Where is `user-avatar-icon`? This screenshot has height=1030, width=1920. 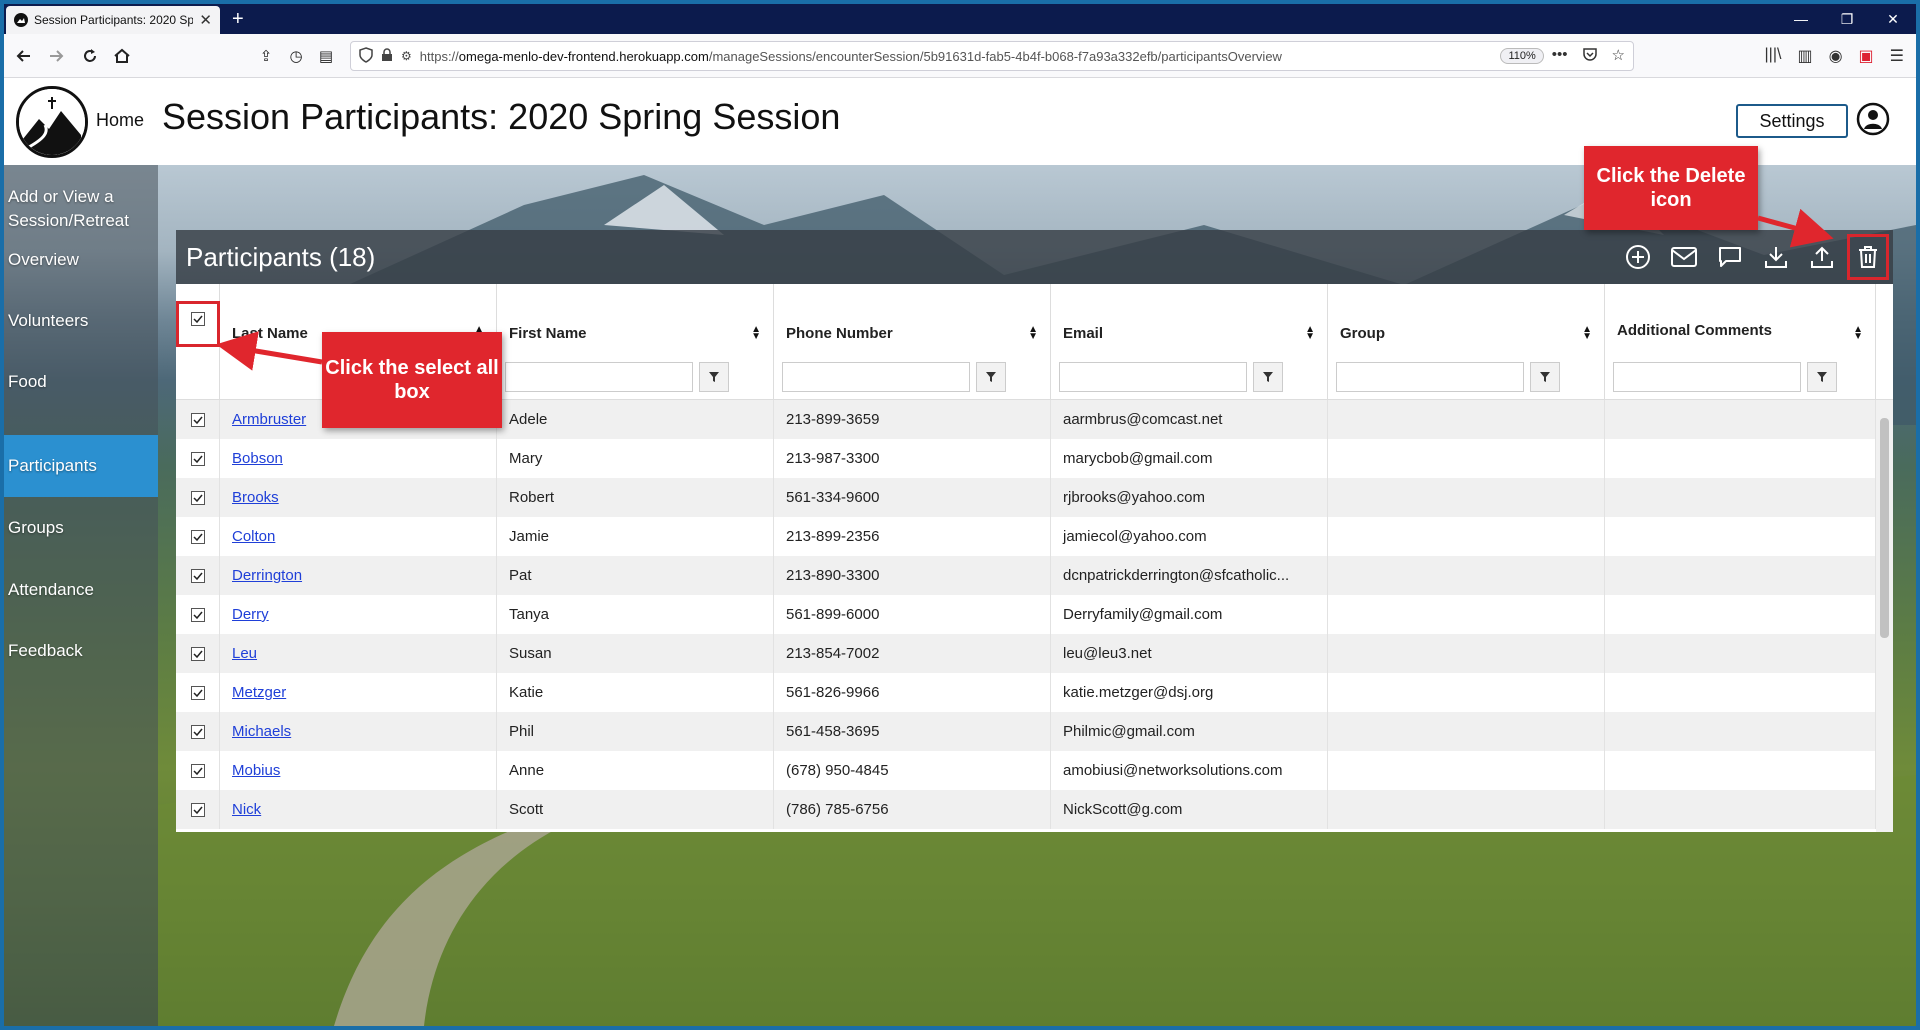
user-avatar-icon is located at coordinates (1873, 119).